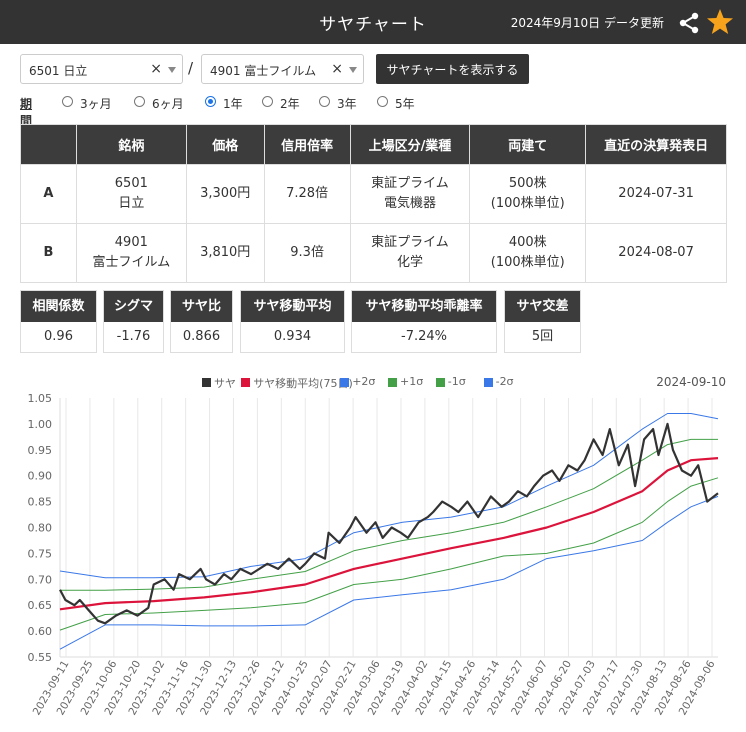  Describe the element at coordinates (409, 262) in the screenshot. I see `sector: 化学` at that location.